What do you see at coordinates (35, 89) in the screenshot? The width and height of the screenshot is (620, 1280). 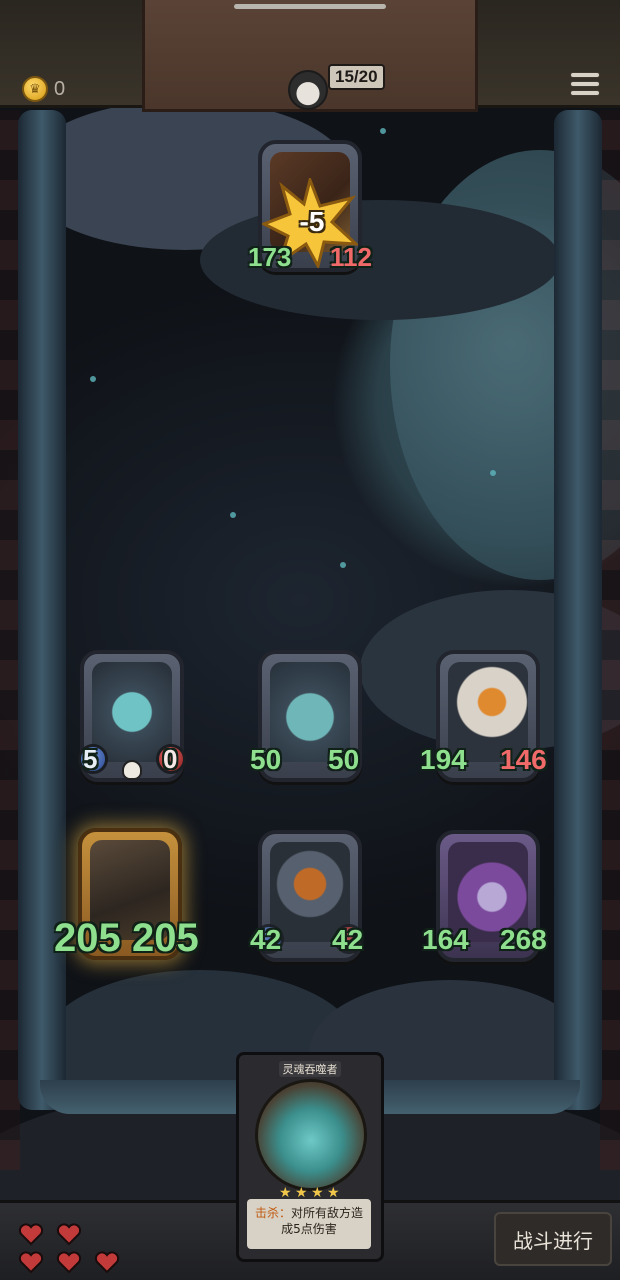 I see `coin-icon: ♛` at bounding box center [35, 89].